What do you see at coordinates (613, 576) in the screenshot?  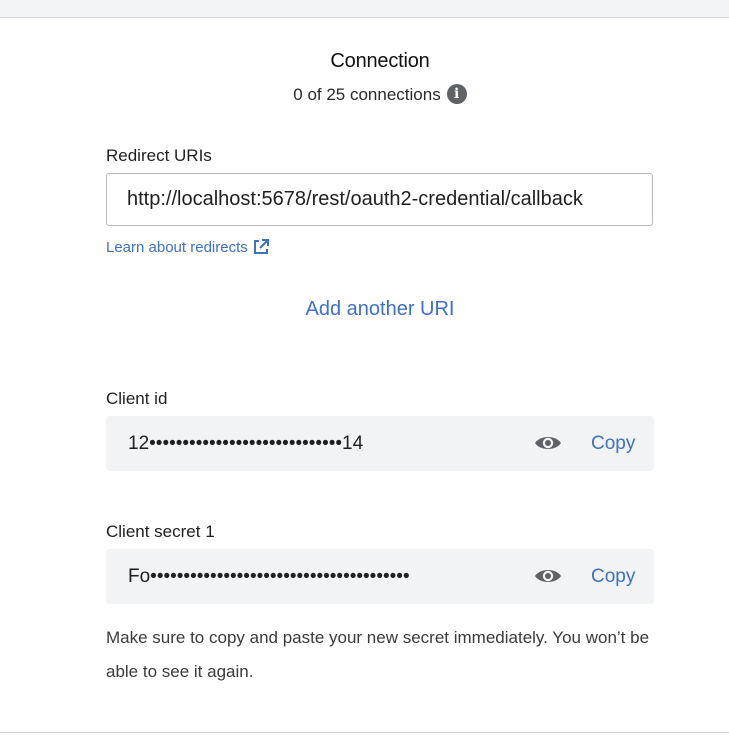 I see `copy-client-secret-button: Copy` at bounding box center [613, 576].